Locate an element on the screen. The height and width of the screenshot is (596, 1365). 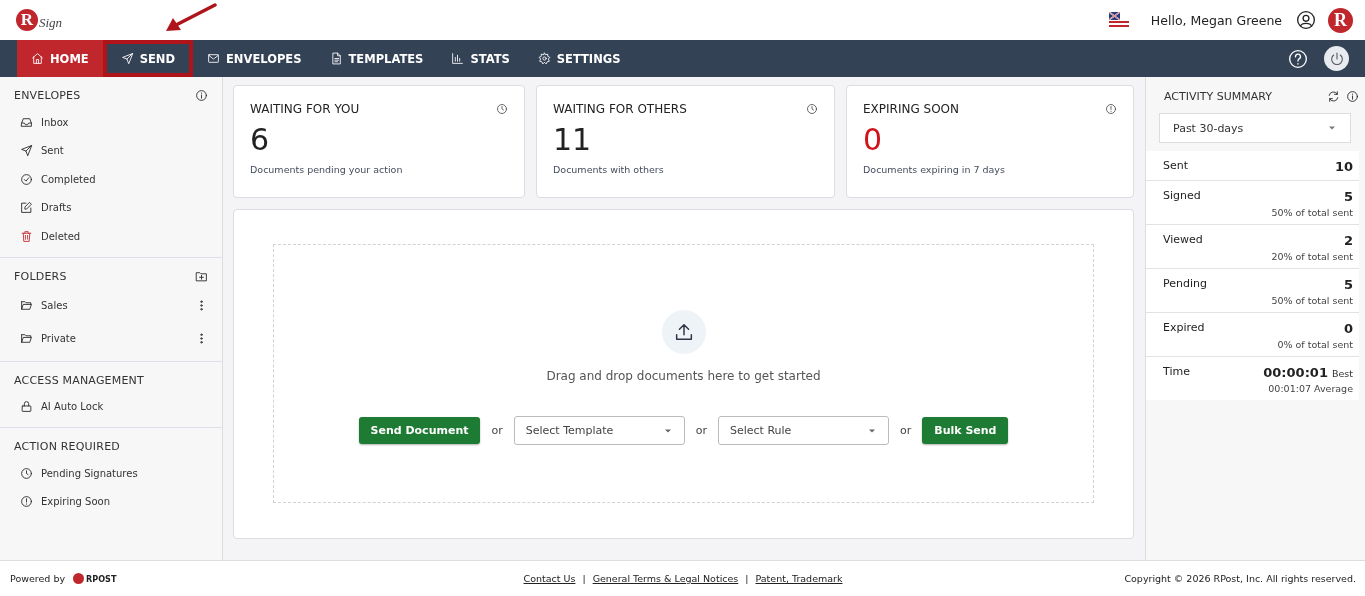
sidebar-item: Sent is located at coordinates (124, 151).